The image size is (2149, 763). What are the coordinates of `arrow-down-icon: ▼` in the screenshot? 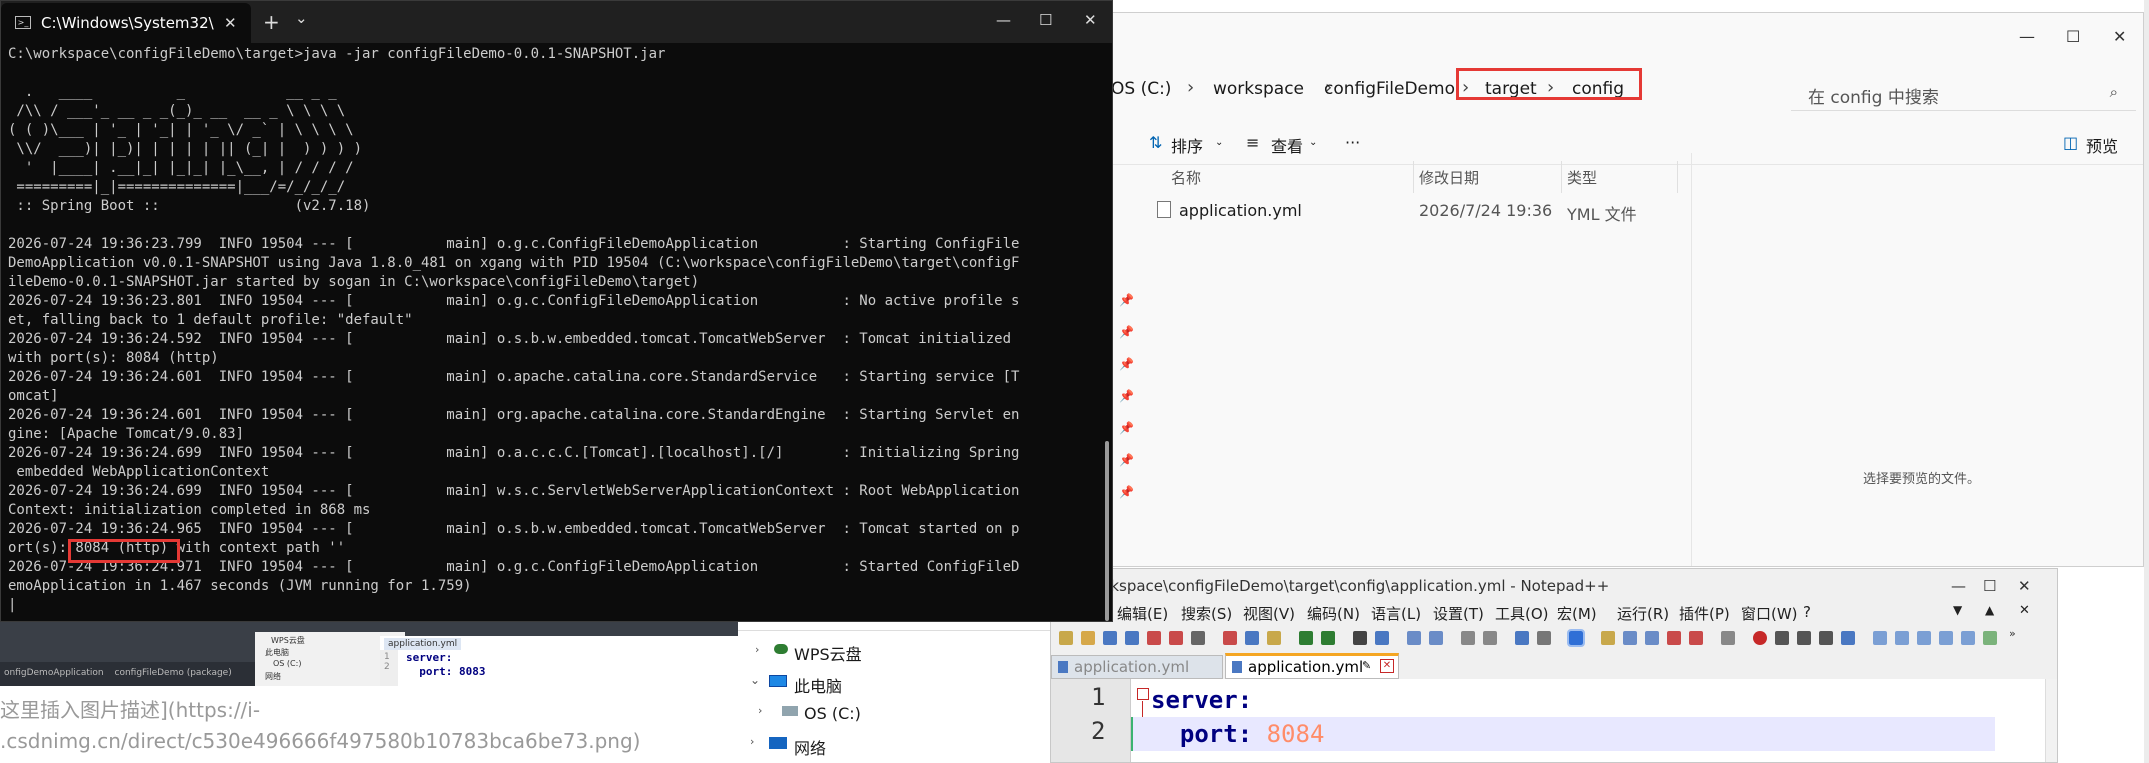 It's located at (1957, 610).